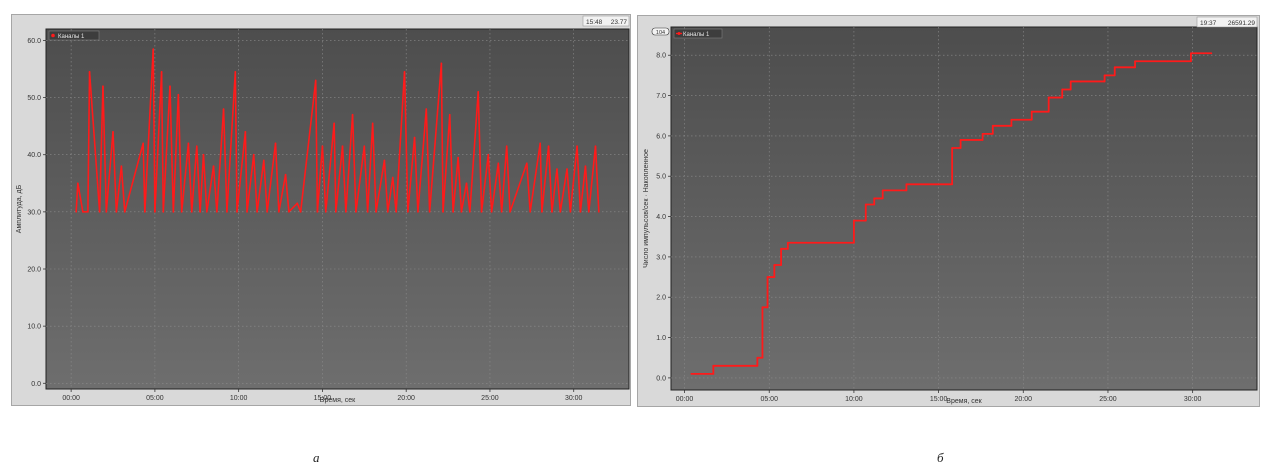  What do you see at coordinates (34, 327) in the screenshot?
I see `y-tick-label-a: 10.0` at bounding box center [34, 327].